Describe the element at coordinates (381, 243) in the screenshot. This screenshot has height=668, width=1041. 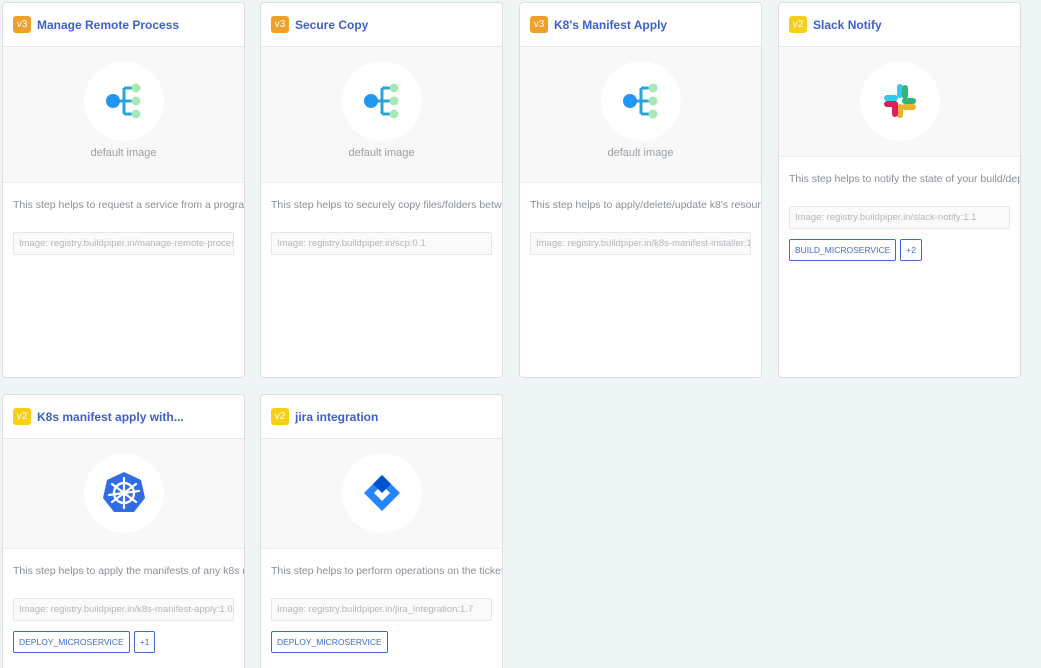
I see `image-field: Image: registry.buildpiper.in/scp:0.1` at that location.